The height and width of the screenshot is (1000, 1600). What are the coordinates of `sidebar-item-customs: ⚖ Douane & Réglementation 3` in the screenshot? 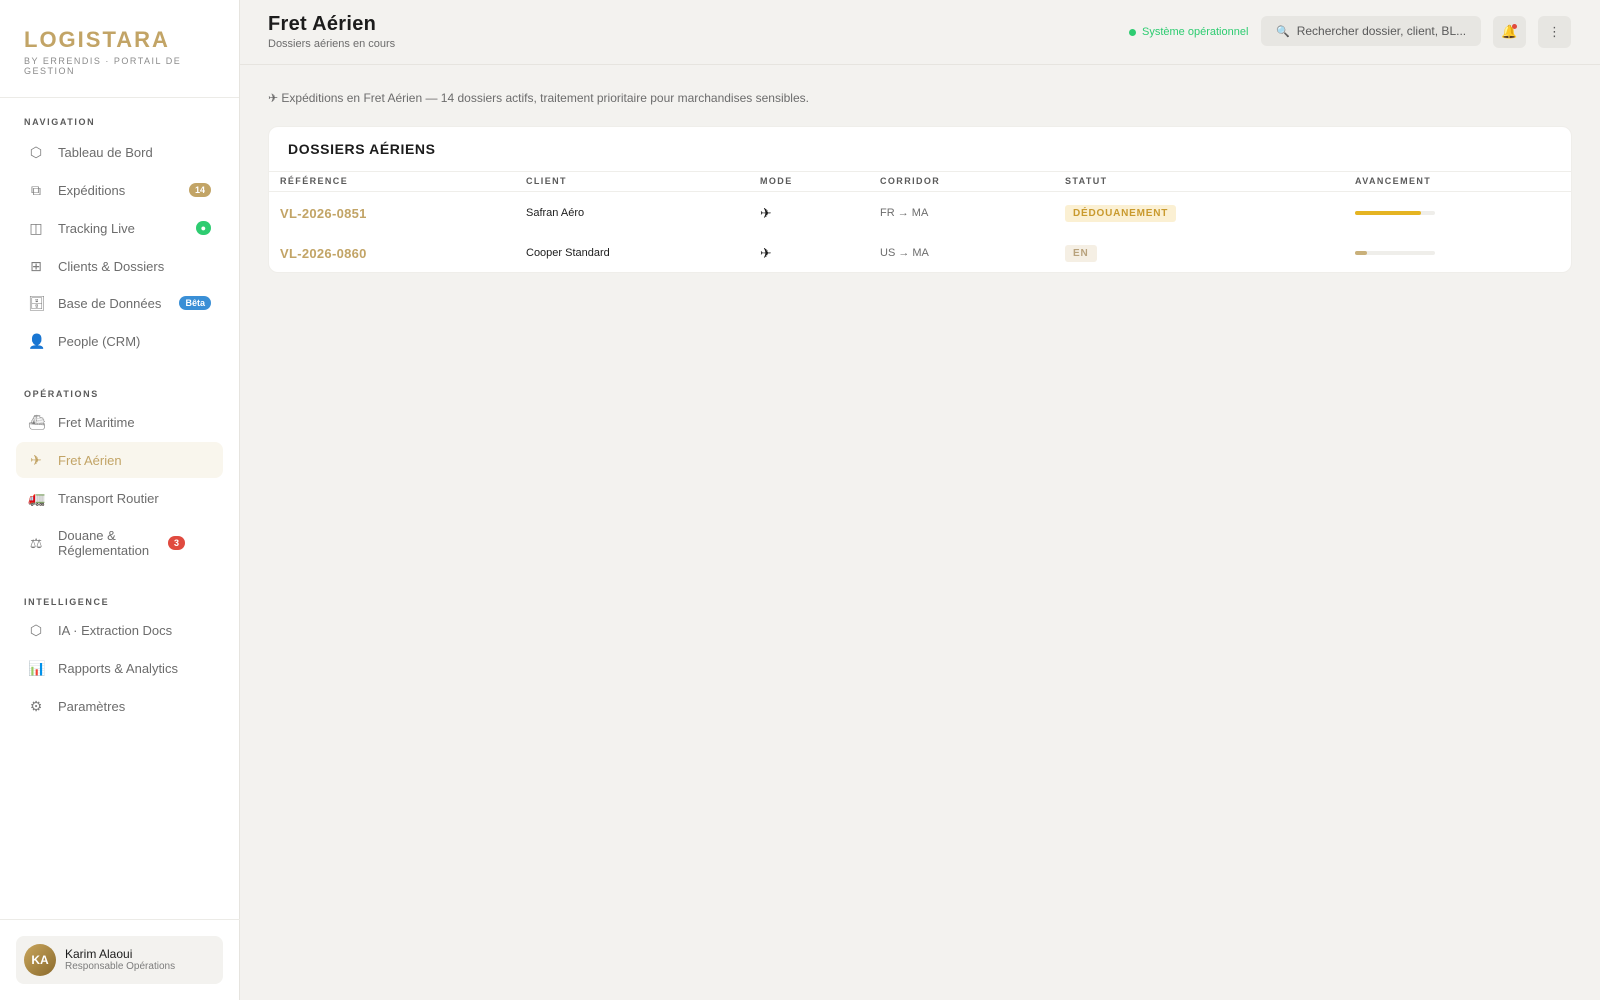 It's located at (119, 543).